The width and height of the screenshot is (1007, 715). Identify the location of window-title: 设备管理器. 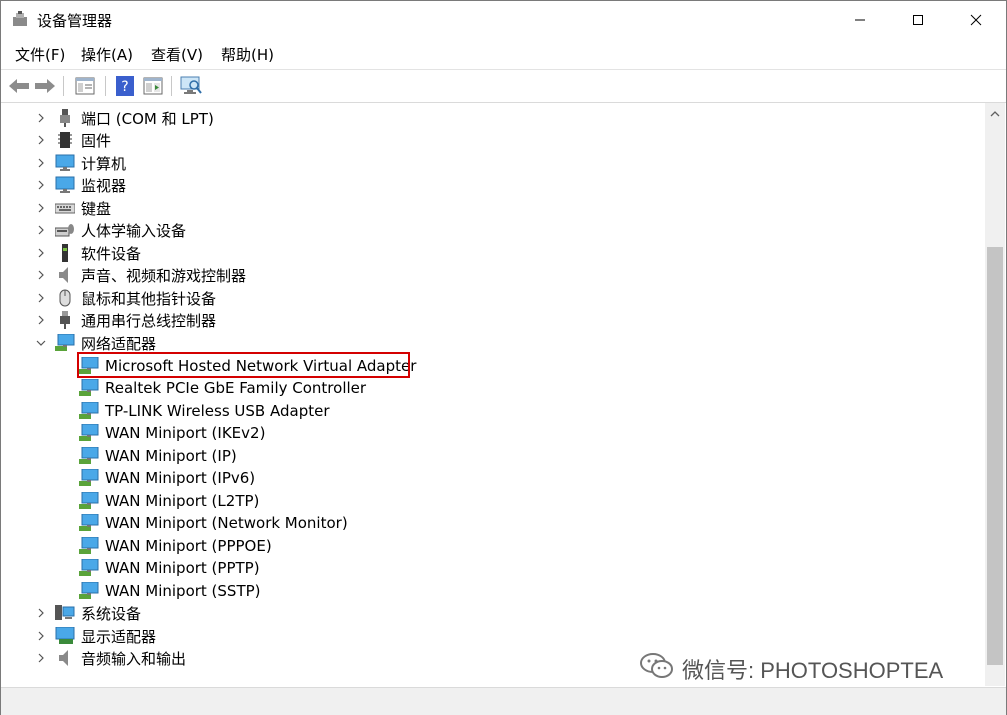
(75, 21).